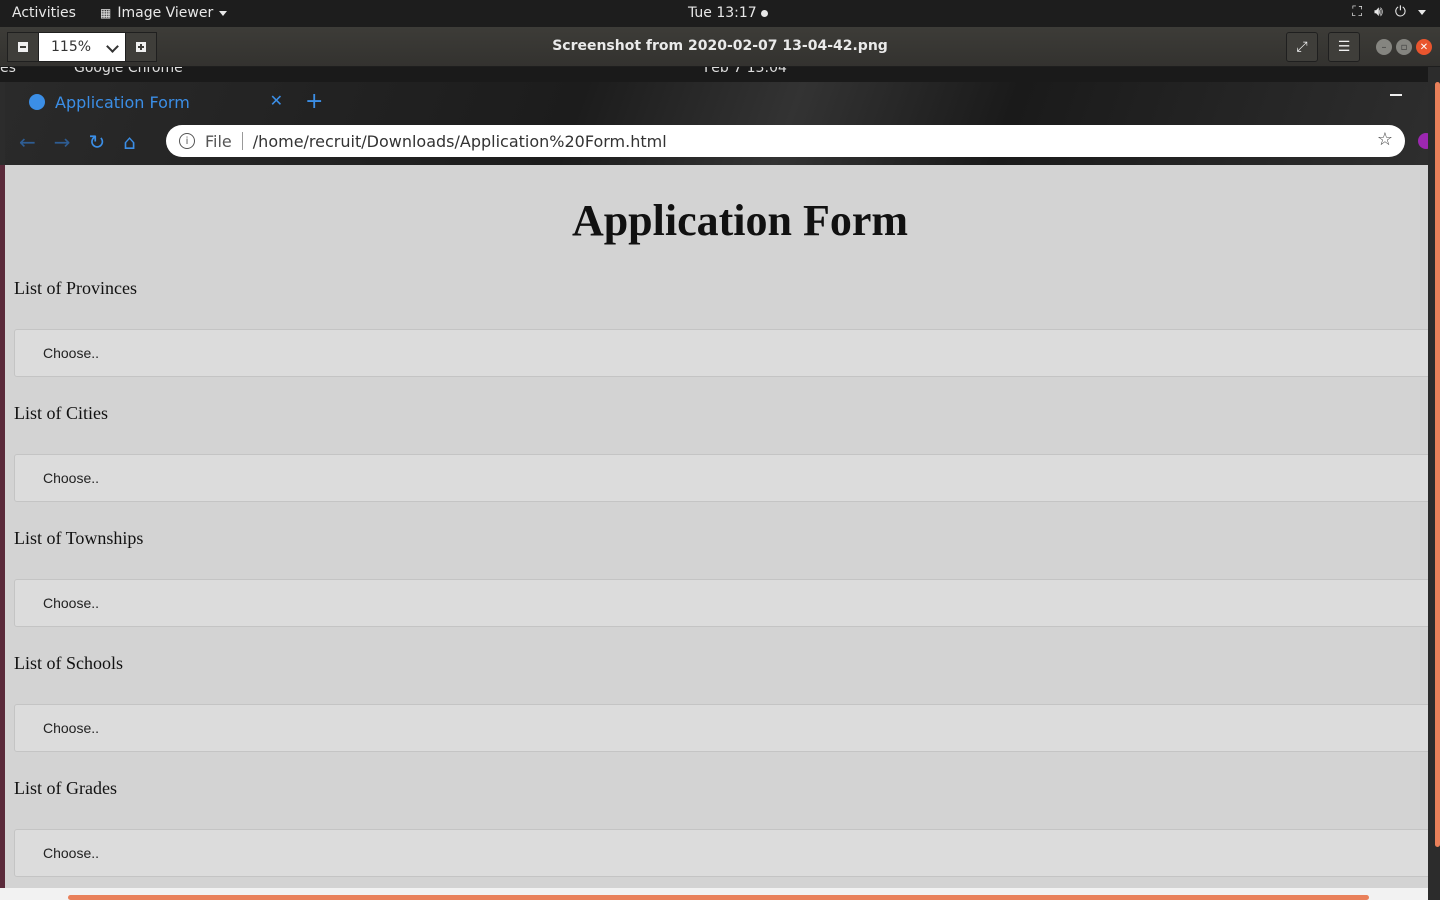  Describe the element at coordinates (44, 13) in the screenshot. I see `activities-button: Activities` at that location.